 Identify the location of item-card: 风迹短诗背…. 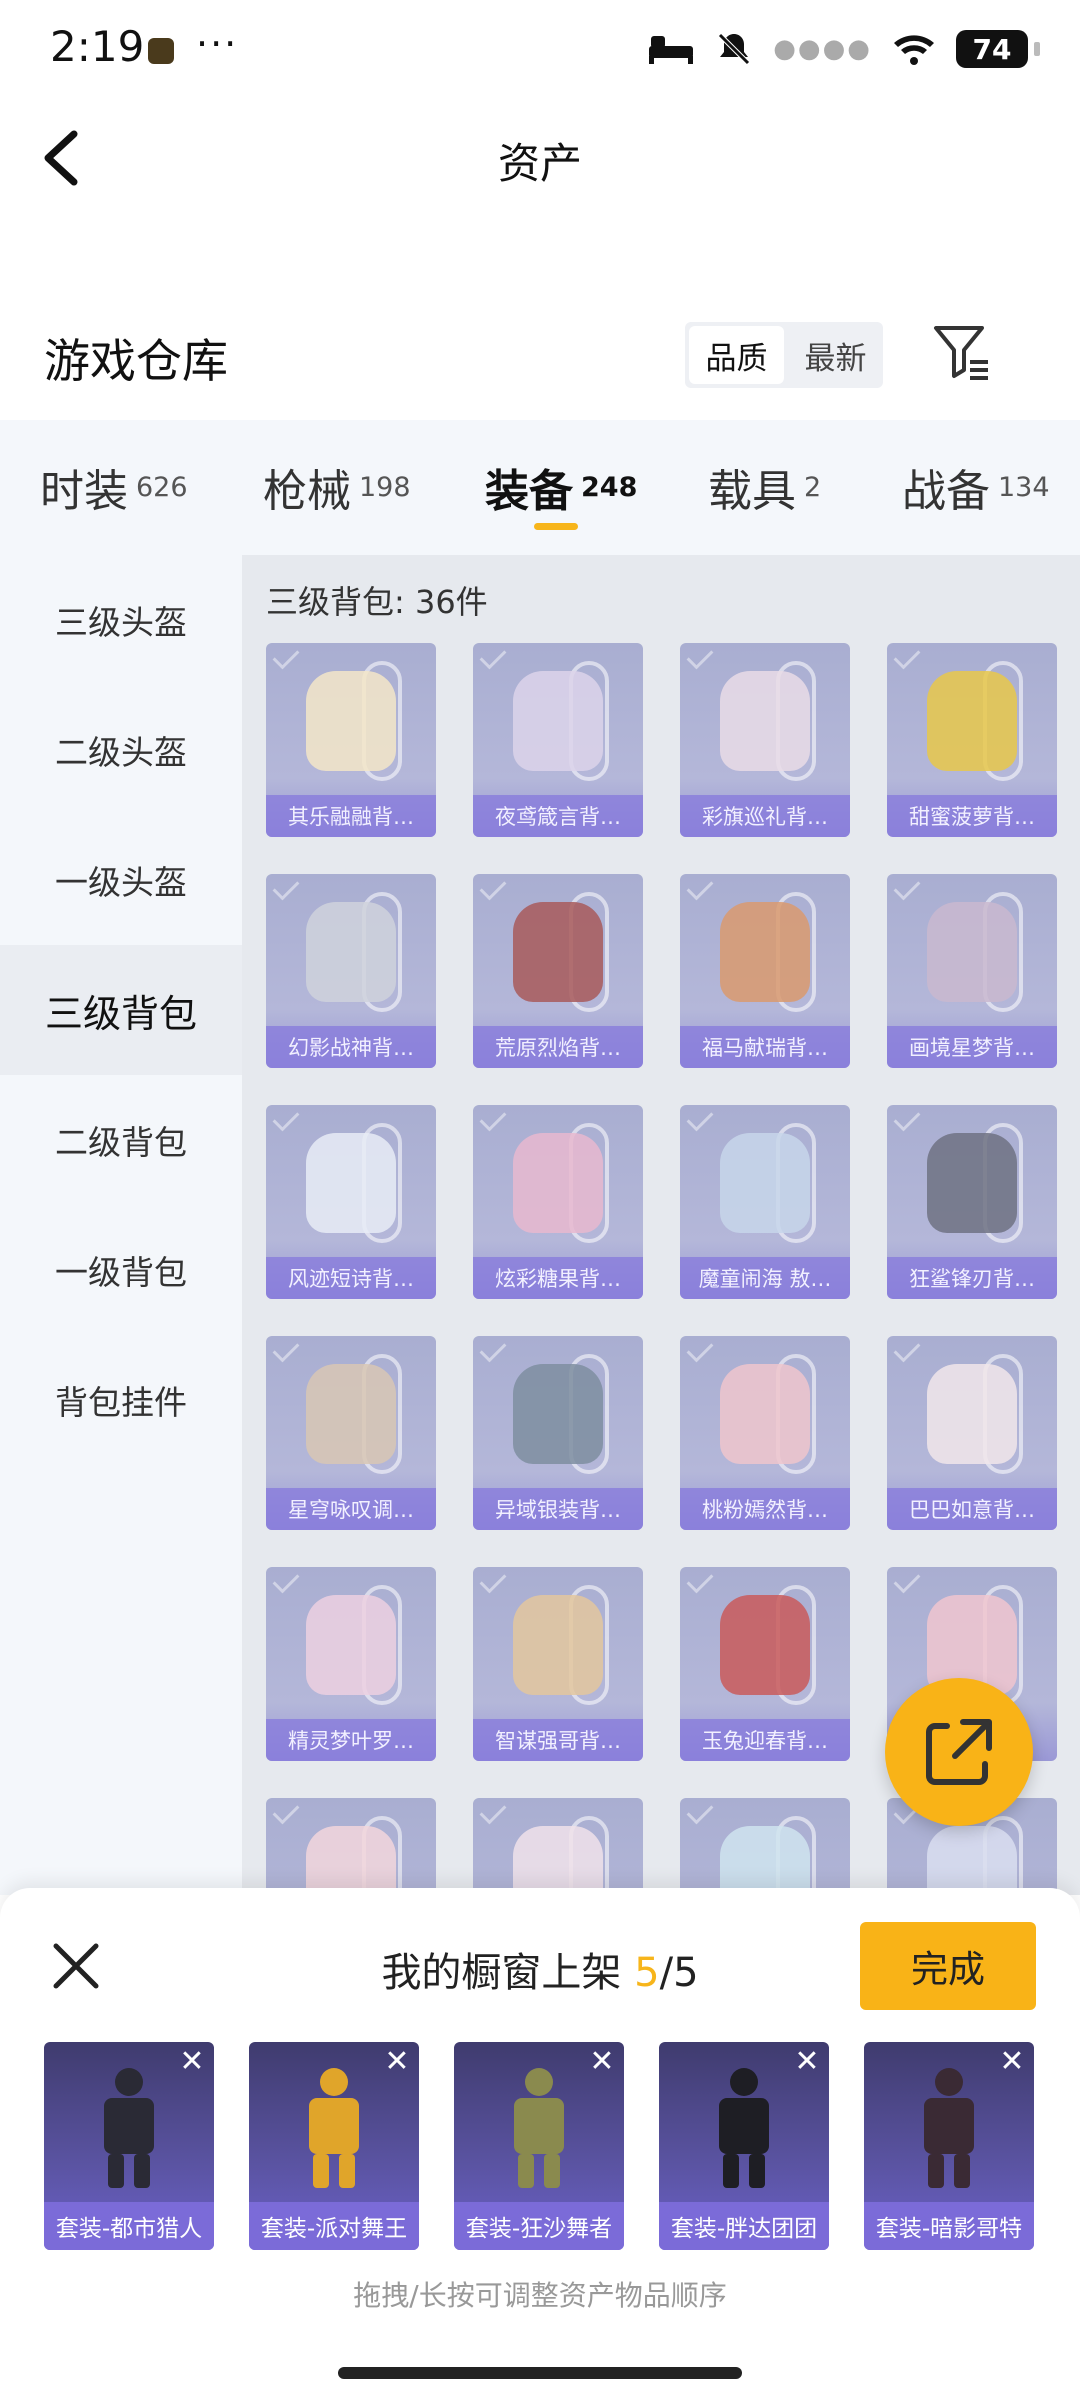
(351, 1202).